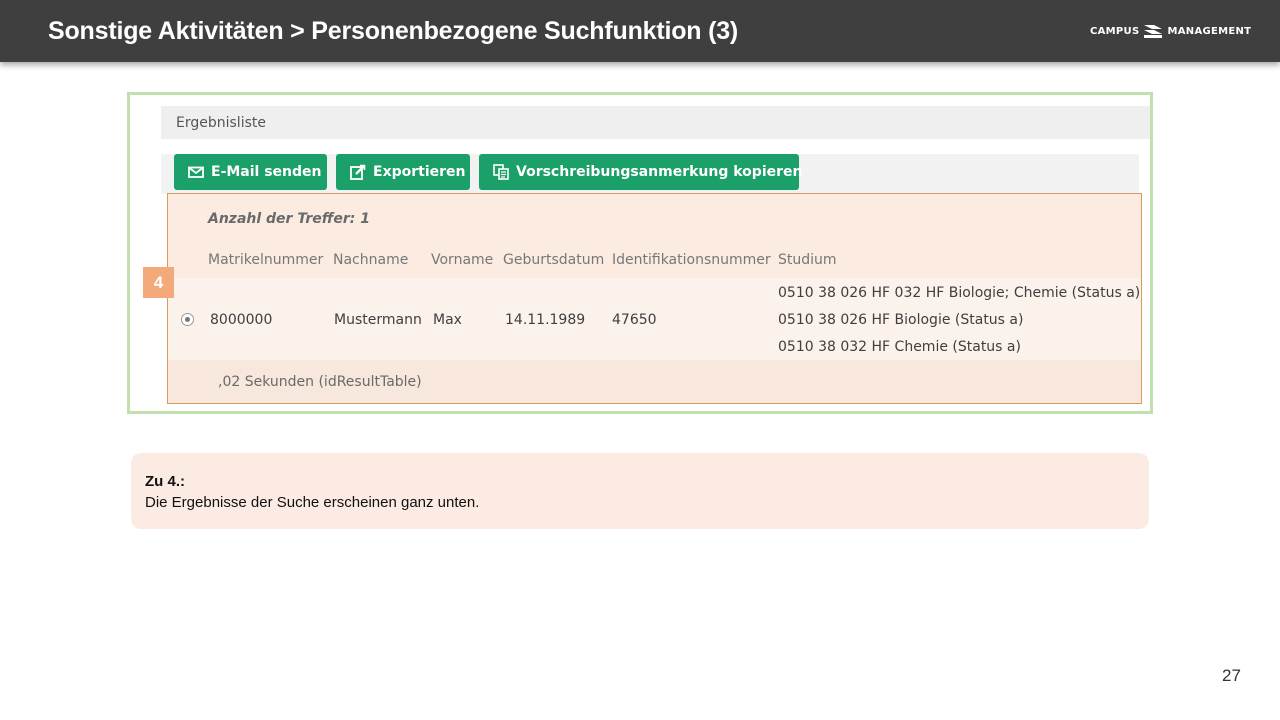  I want to click on cell-identifikationsnummer: 47650, so click(634, 320).